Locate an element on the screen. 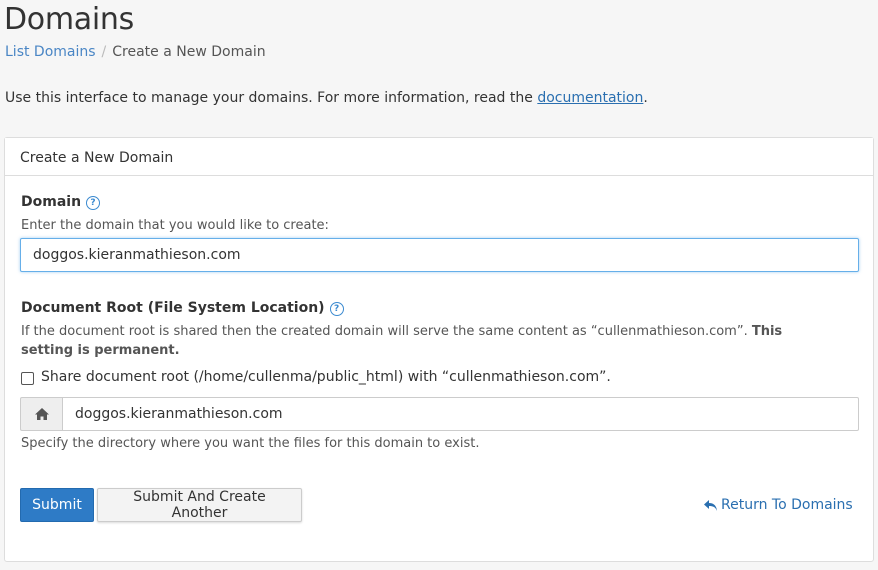 This screenshot has width=878, height=570. domain-label: Domain? is located at coordinates (61, 202).